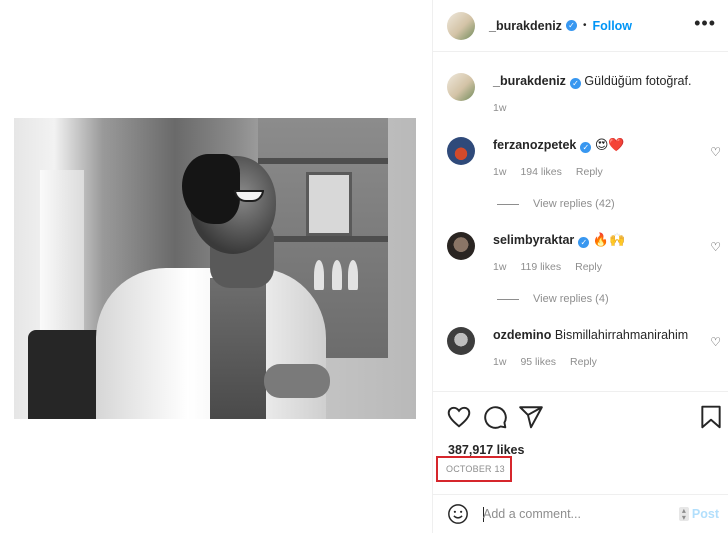 Image resolution: width=728 pixels, height=533 pixels. What do you see at coordinates (638, 81) in the screenshot?
I see `caption-text: Güldüğüm fotoğraf.` at bounding box center [638, 81].